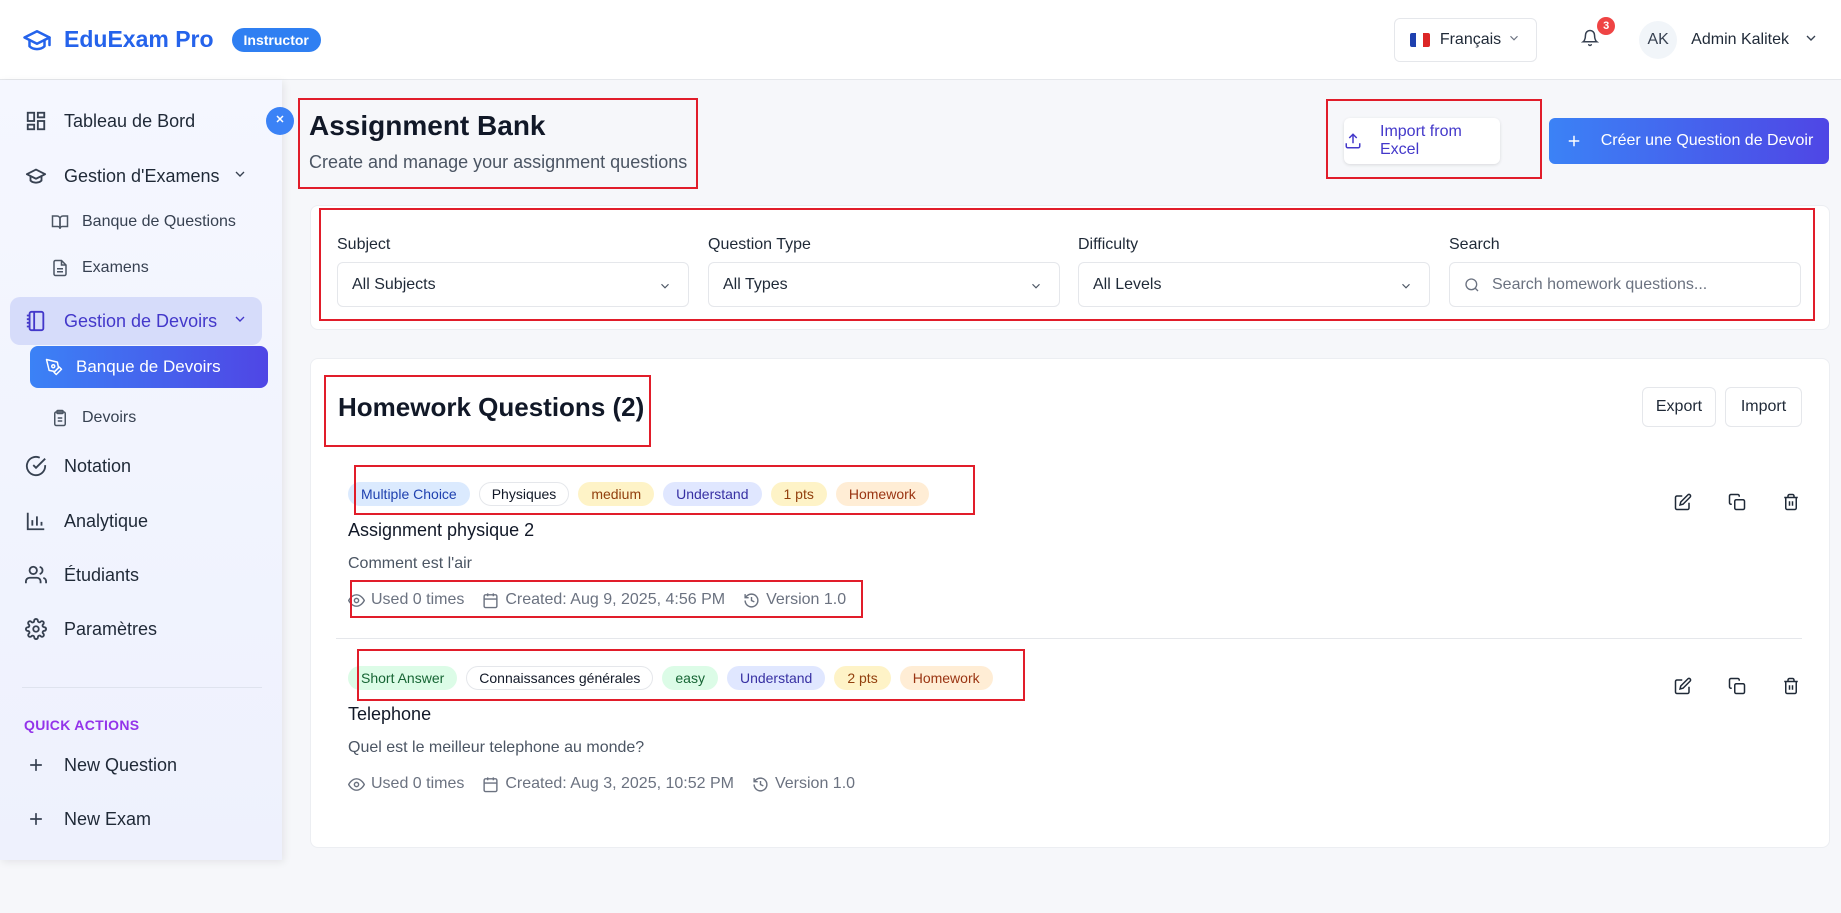  What do you see at coordinates (1069, 638) in the screenshot?
I see `divider` at bounding box center [1069, 638].